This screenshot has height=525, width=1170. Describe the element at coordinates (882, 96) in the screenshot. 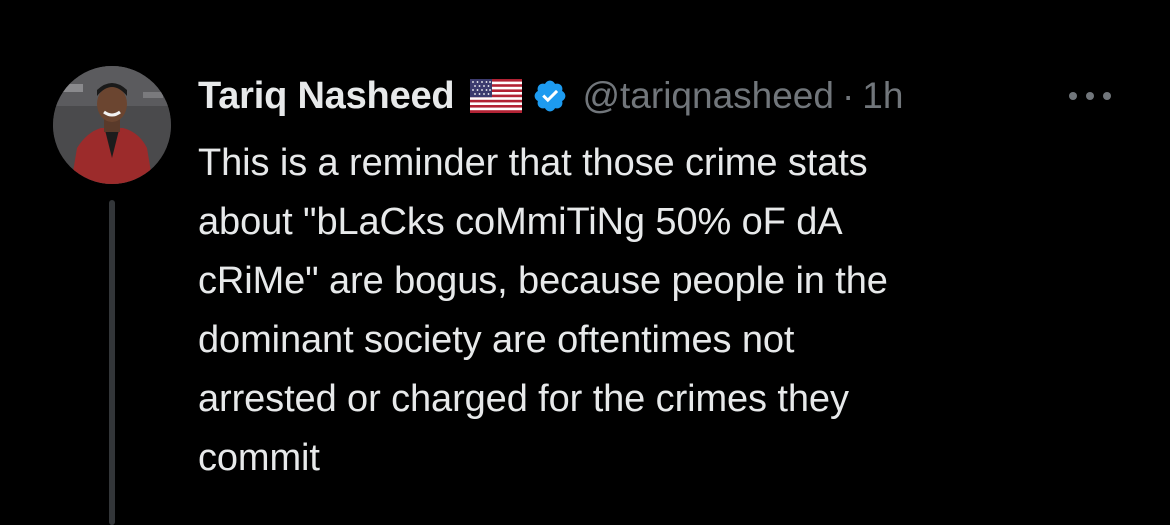

I see `tweet-timestamp: 1h` at that location.